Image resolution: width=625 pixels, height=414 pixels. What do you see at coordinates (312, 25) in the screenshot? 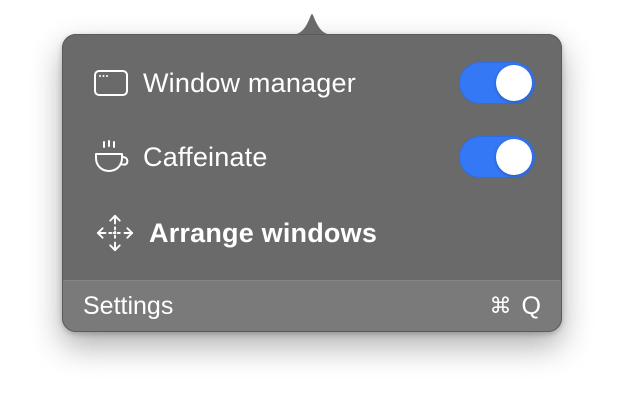
I see `popover-arrow` at bounding box center [312, 25].